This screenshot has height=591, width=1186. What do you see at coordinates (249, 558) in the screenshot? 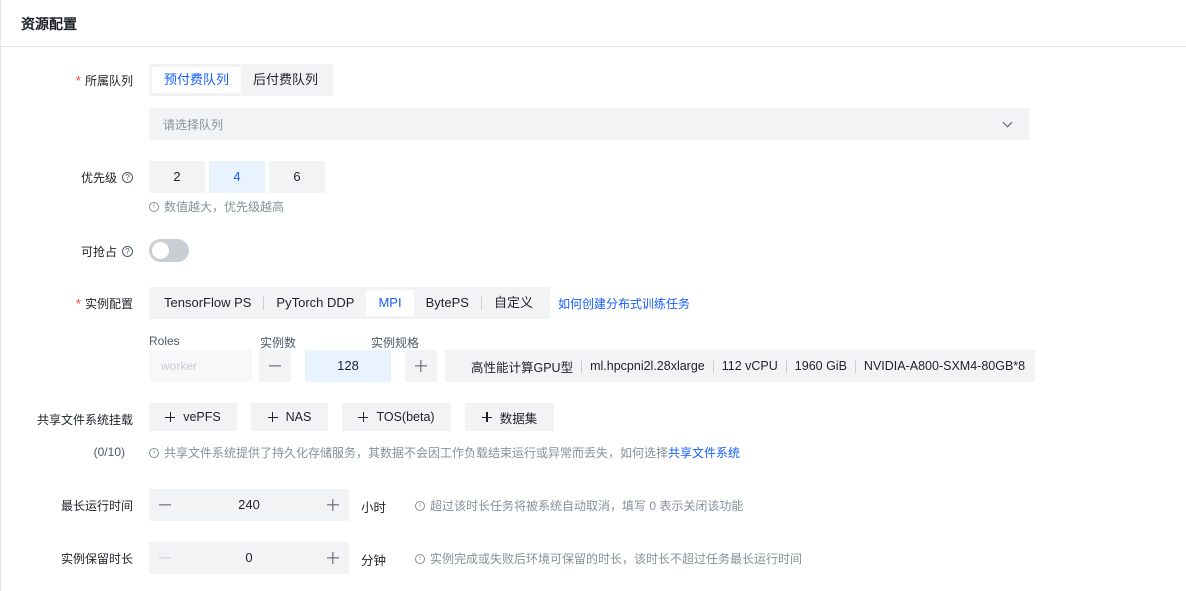
I see `retention-input: 0` at bounding box center [249, 558].